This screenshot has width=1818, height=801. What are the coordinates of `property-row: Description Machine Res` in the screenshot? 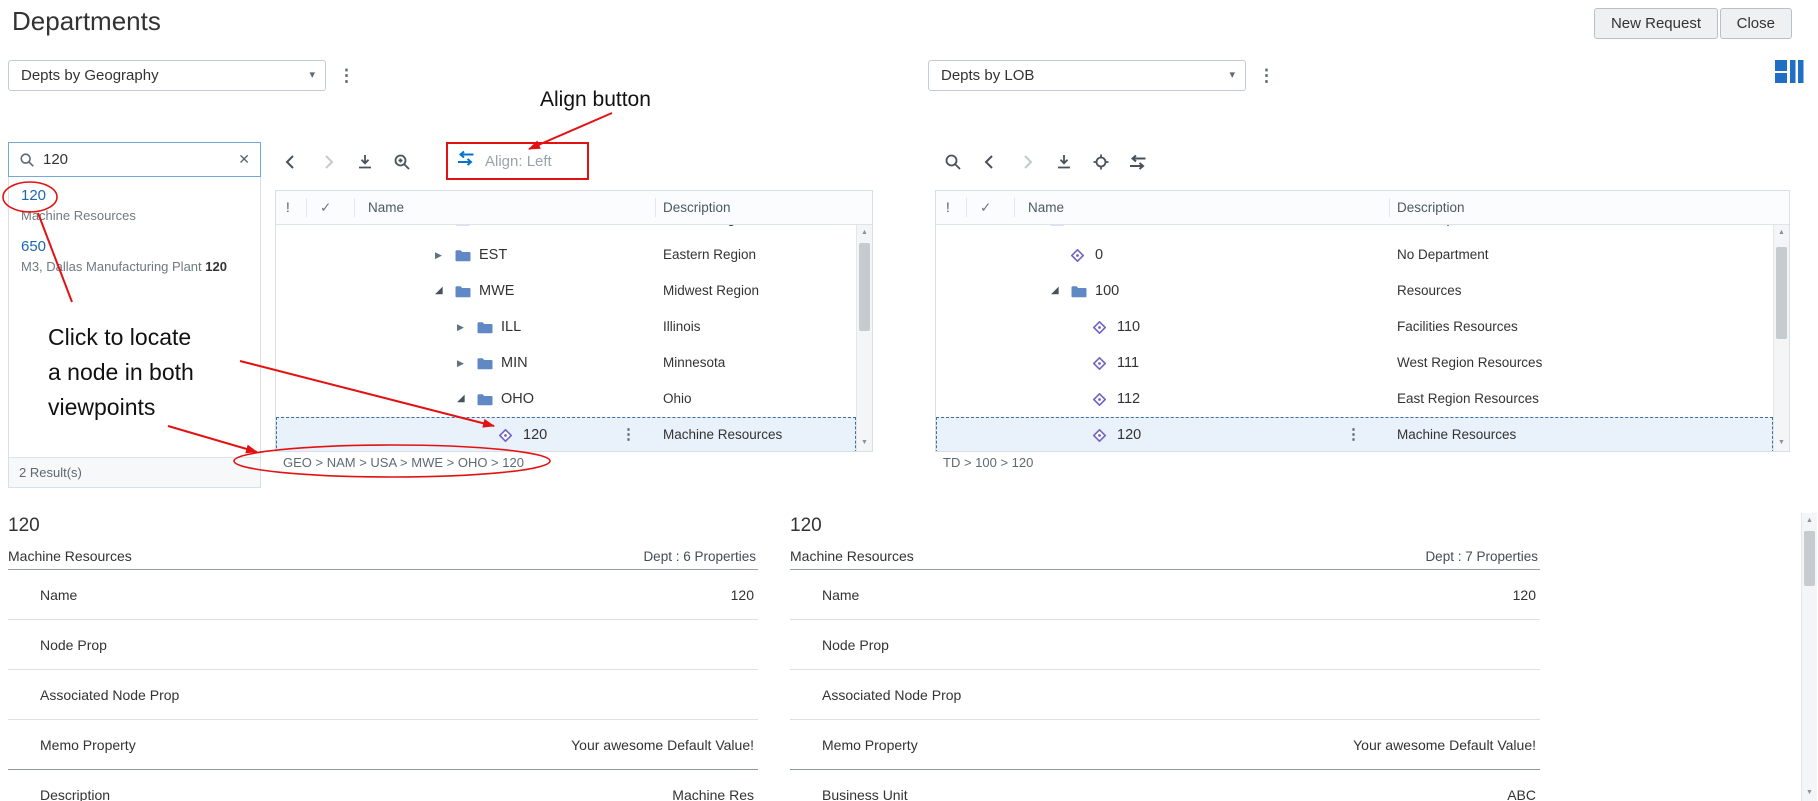 It's located at (383, 785).